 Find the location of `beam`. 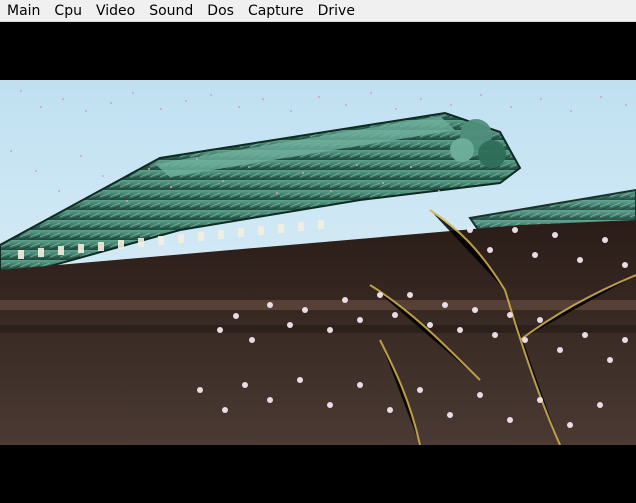

beam is located at coordinates (318, 305).